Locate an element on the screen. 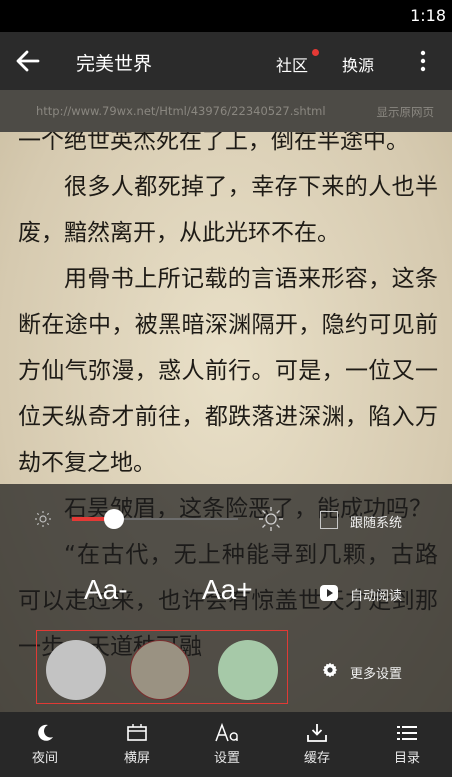 This screenshot has width=452, height=777. chapter-paragraph: 一个绝世英杰死在了上，倒在半途中。 is located at coordinates (213, 143).